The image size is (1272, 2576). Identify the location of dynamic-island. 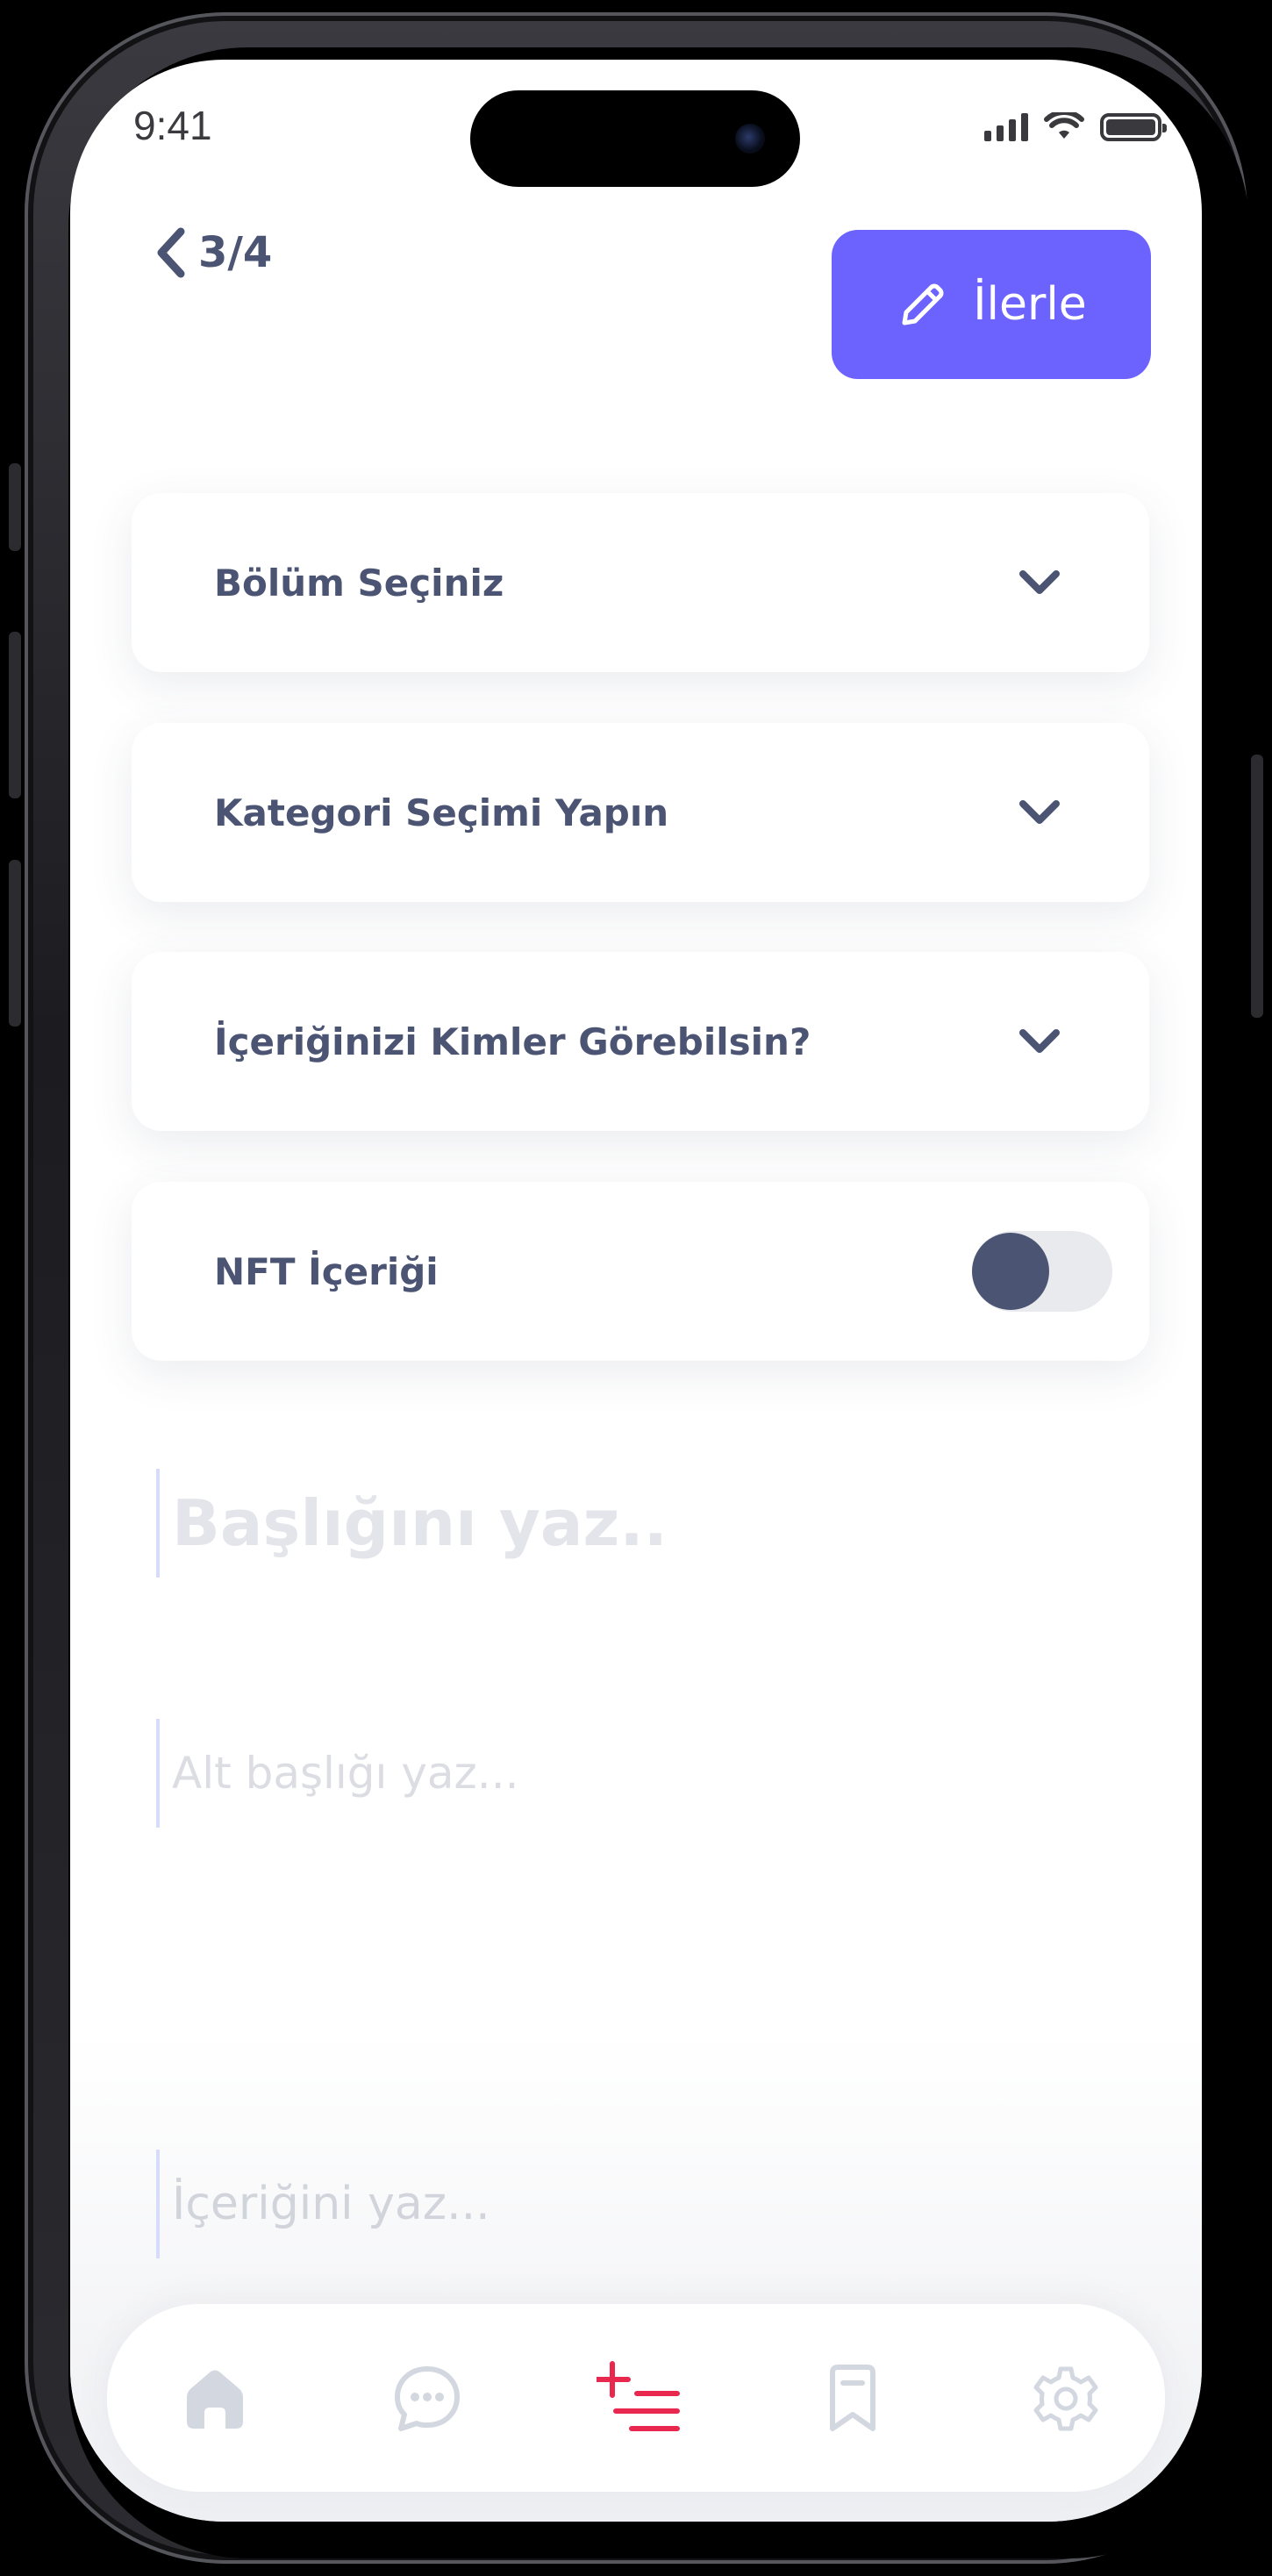
(635, 138).